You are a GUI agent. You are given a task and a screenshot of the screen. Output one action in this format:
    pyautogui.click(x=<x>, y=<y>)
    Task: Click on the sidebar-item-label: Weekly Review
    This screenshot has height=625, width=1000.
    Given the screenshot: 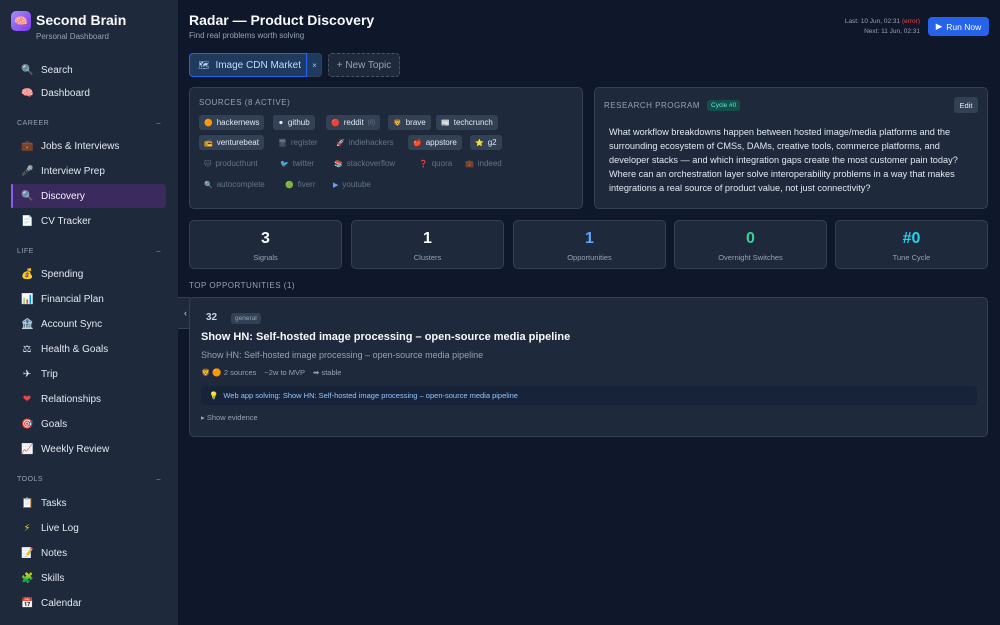 What is the action you would take?
    pyautogui.click(x=75, y=449)
    